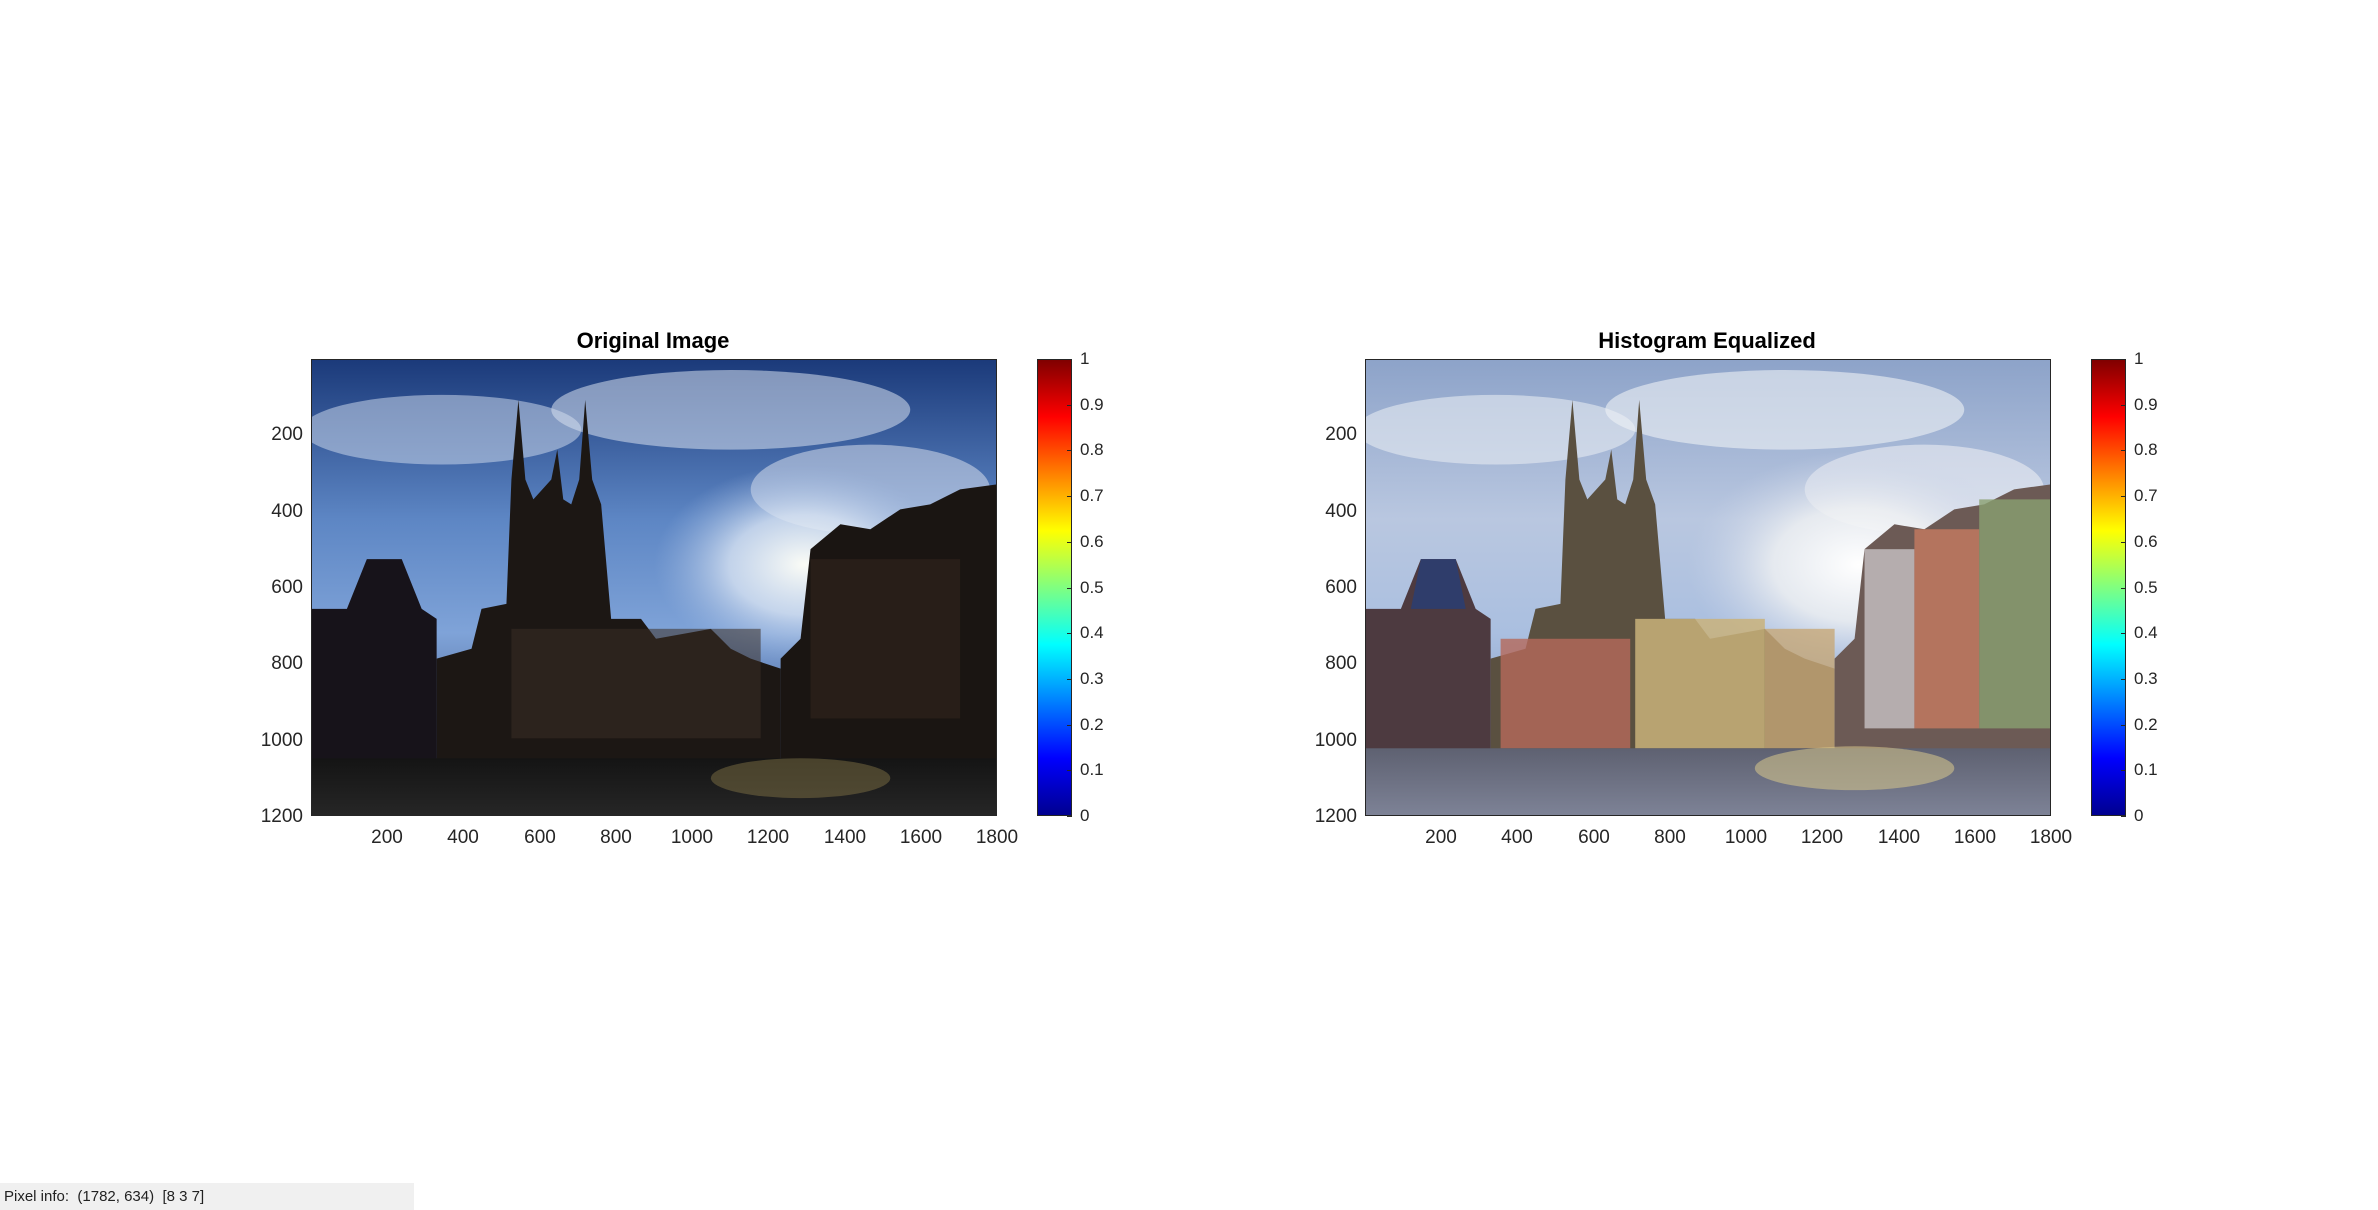 This screenshot has height=1210, width=2378. I want to click on panel-title-original: Original Image, so click(653, 340).